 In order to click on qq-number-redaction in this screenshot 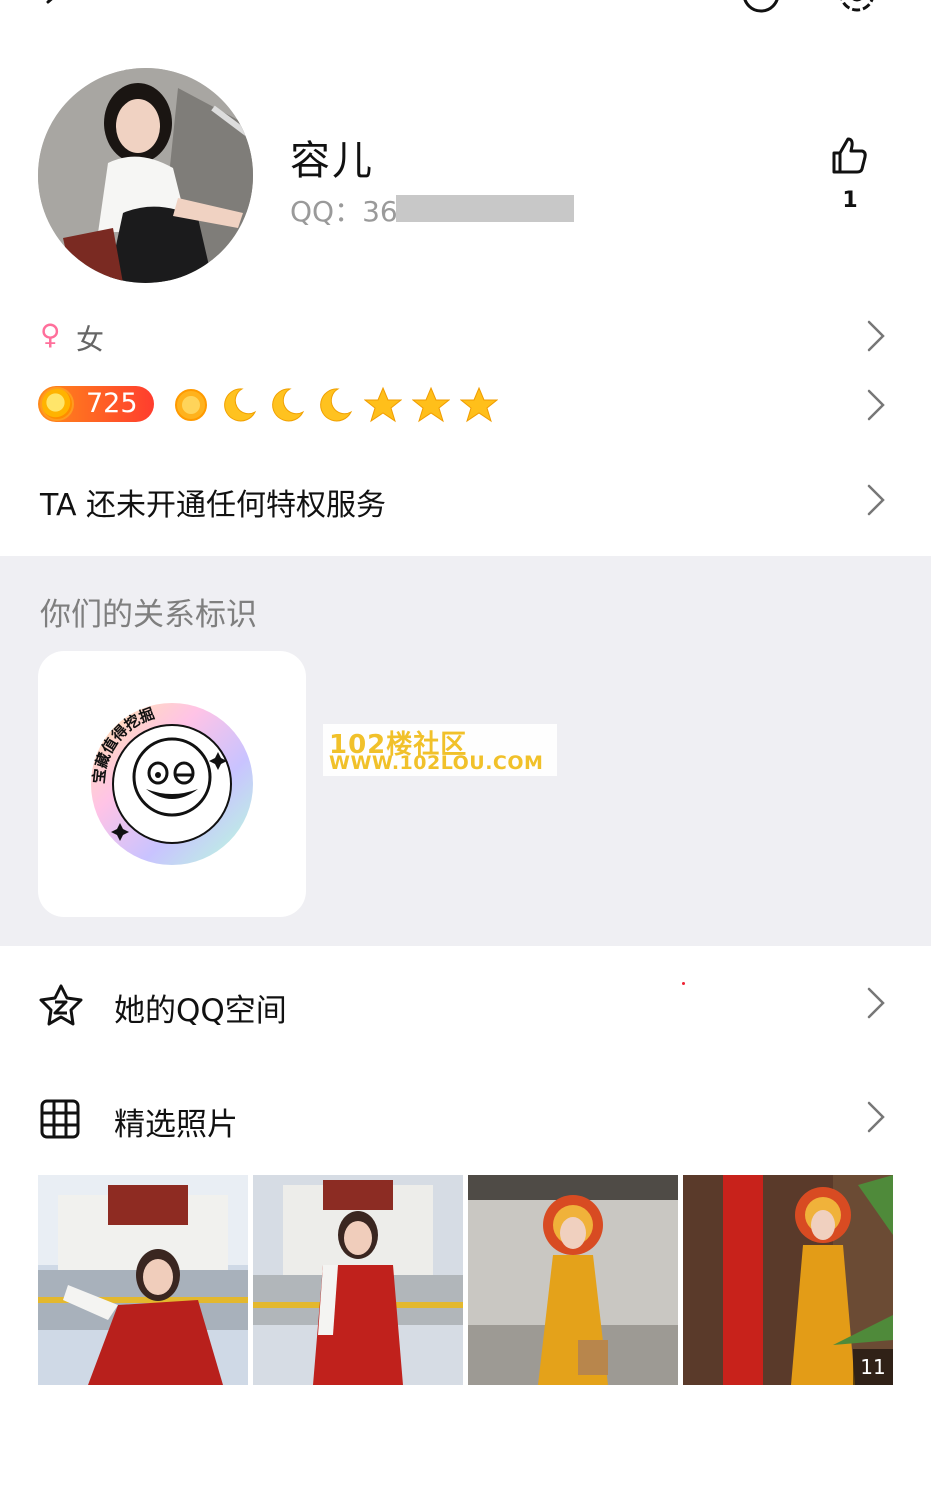, I will do `click(485, 208)`.